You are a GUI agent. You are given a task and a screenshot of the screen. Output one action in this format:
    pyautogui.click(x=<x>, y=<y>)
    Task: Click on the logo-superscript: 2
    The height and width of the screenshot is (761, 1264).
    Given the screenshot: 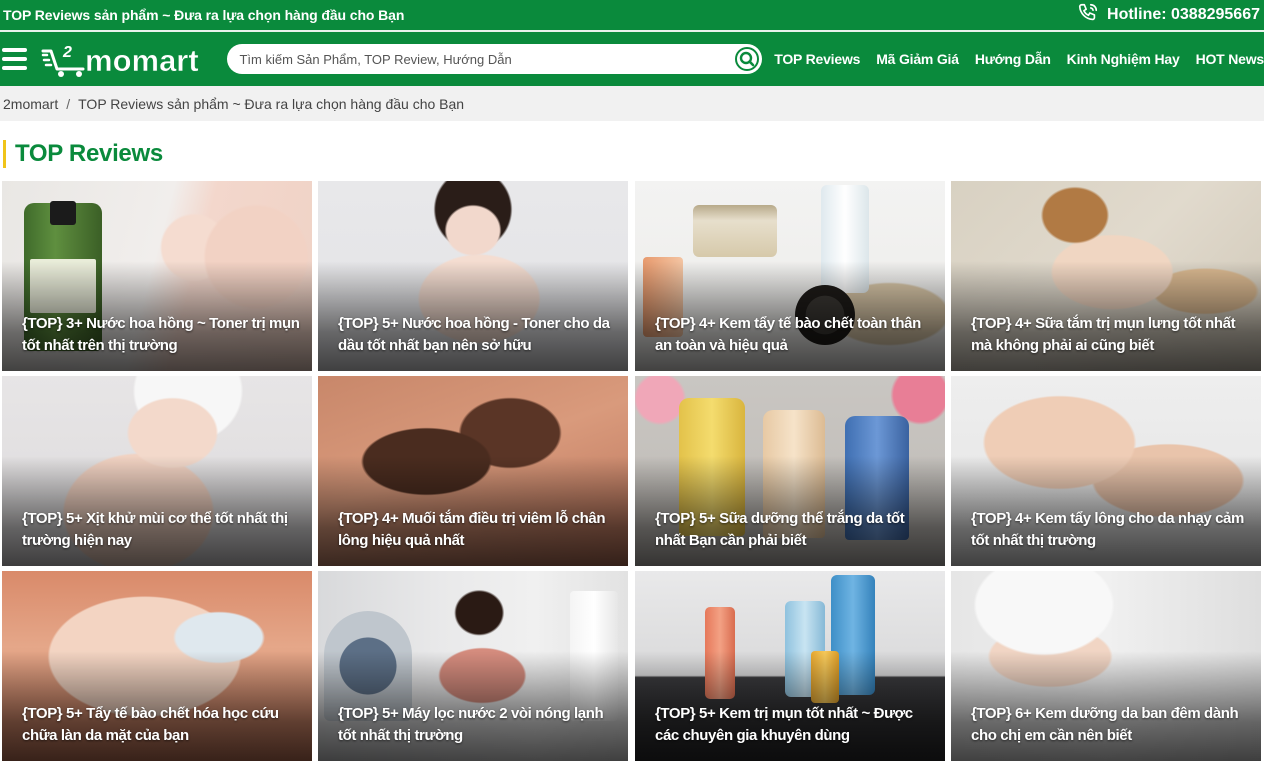 What is the action you would take?
    pyautogui.click(x=67, y=52)
    